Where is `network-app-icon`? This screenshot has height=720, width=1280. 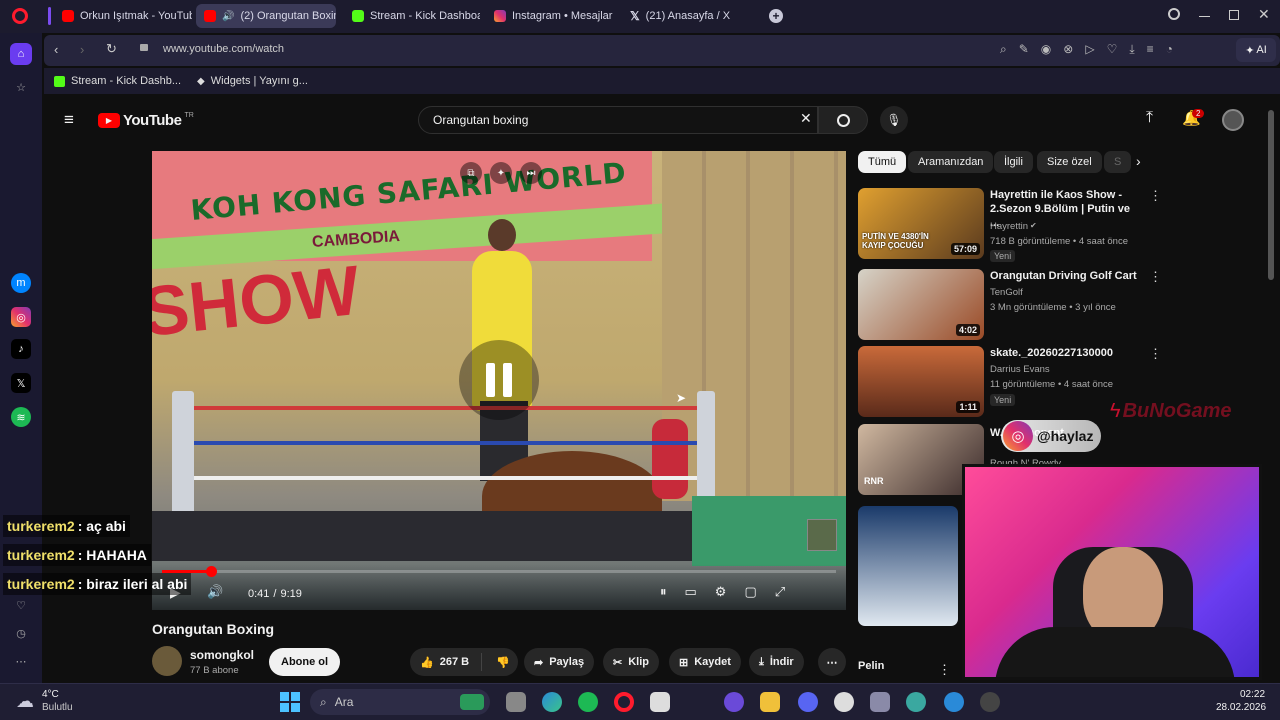 network-app-icon is located at coordinates (916, 702).